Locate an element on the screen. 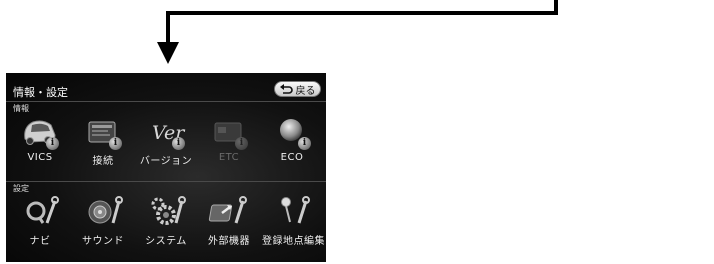  back-button: 戻る is located at coordinates (297, 89).